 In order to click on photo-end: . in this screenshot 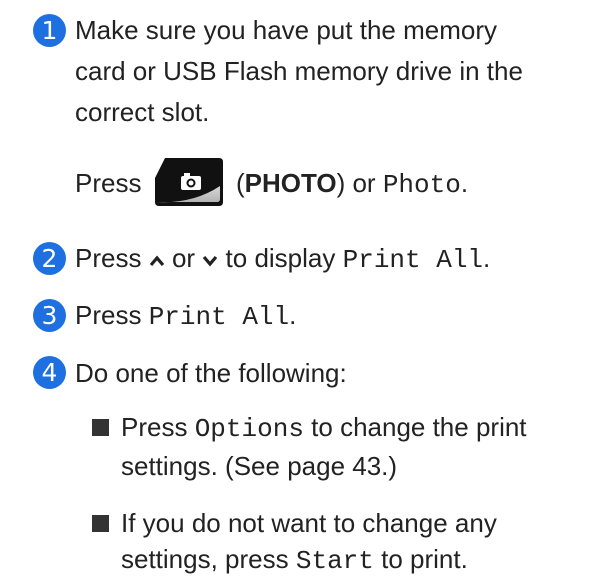, I will do `click(464, 183)`.